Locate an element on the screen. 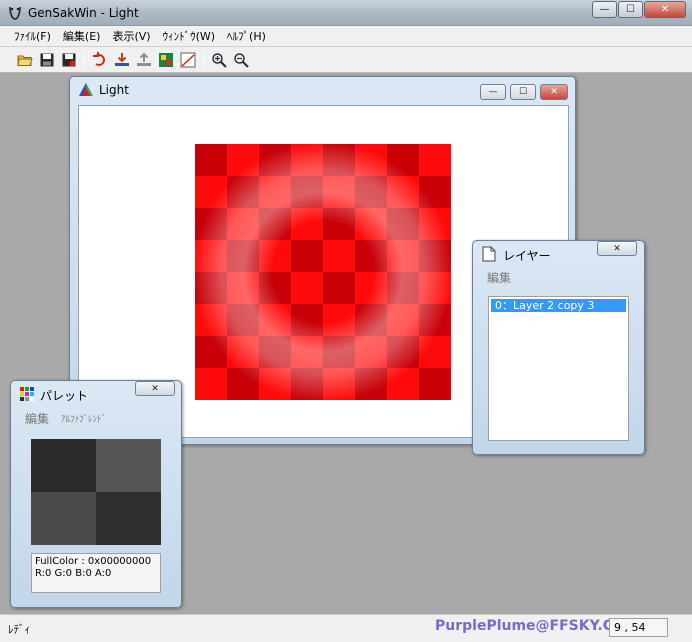  save-icon is located at coordinates (47, 59).